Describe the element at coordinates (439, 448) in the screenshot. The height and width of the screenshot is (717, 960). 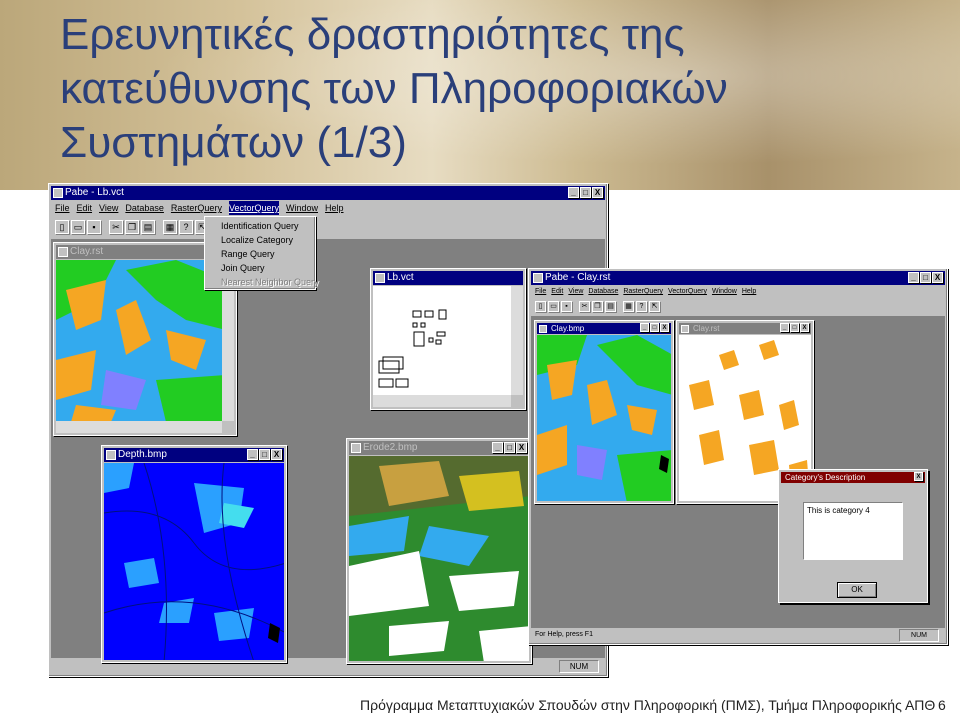
I see `window-titlebar: Erode2.bmp _ □ X` at that location.